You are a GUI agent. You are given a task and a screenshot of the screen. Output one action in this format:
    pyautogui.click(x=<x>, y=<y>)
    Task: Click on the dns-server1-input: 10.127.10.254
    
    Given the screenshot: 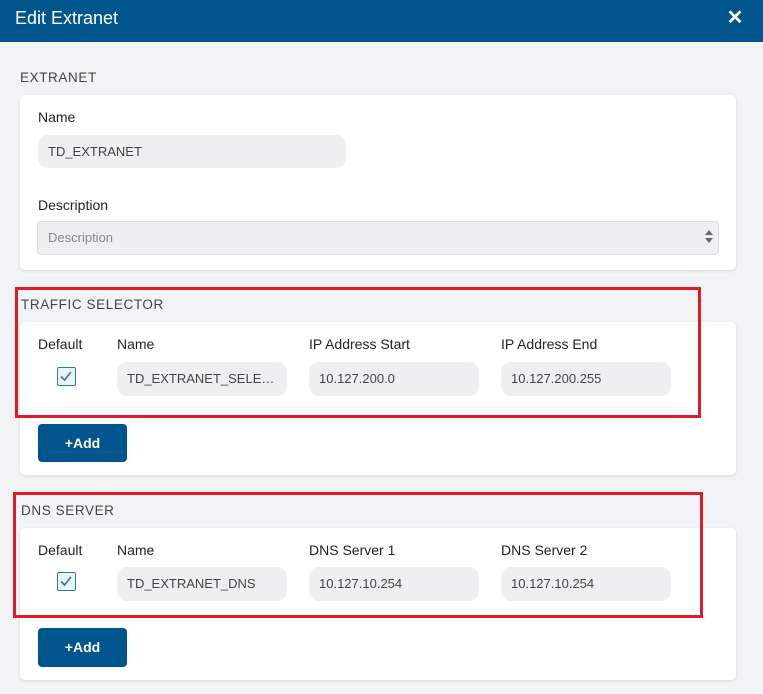 What is the action you would take?
    pyautogui.click(x=394, y=584)
    